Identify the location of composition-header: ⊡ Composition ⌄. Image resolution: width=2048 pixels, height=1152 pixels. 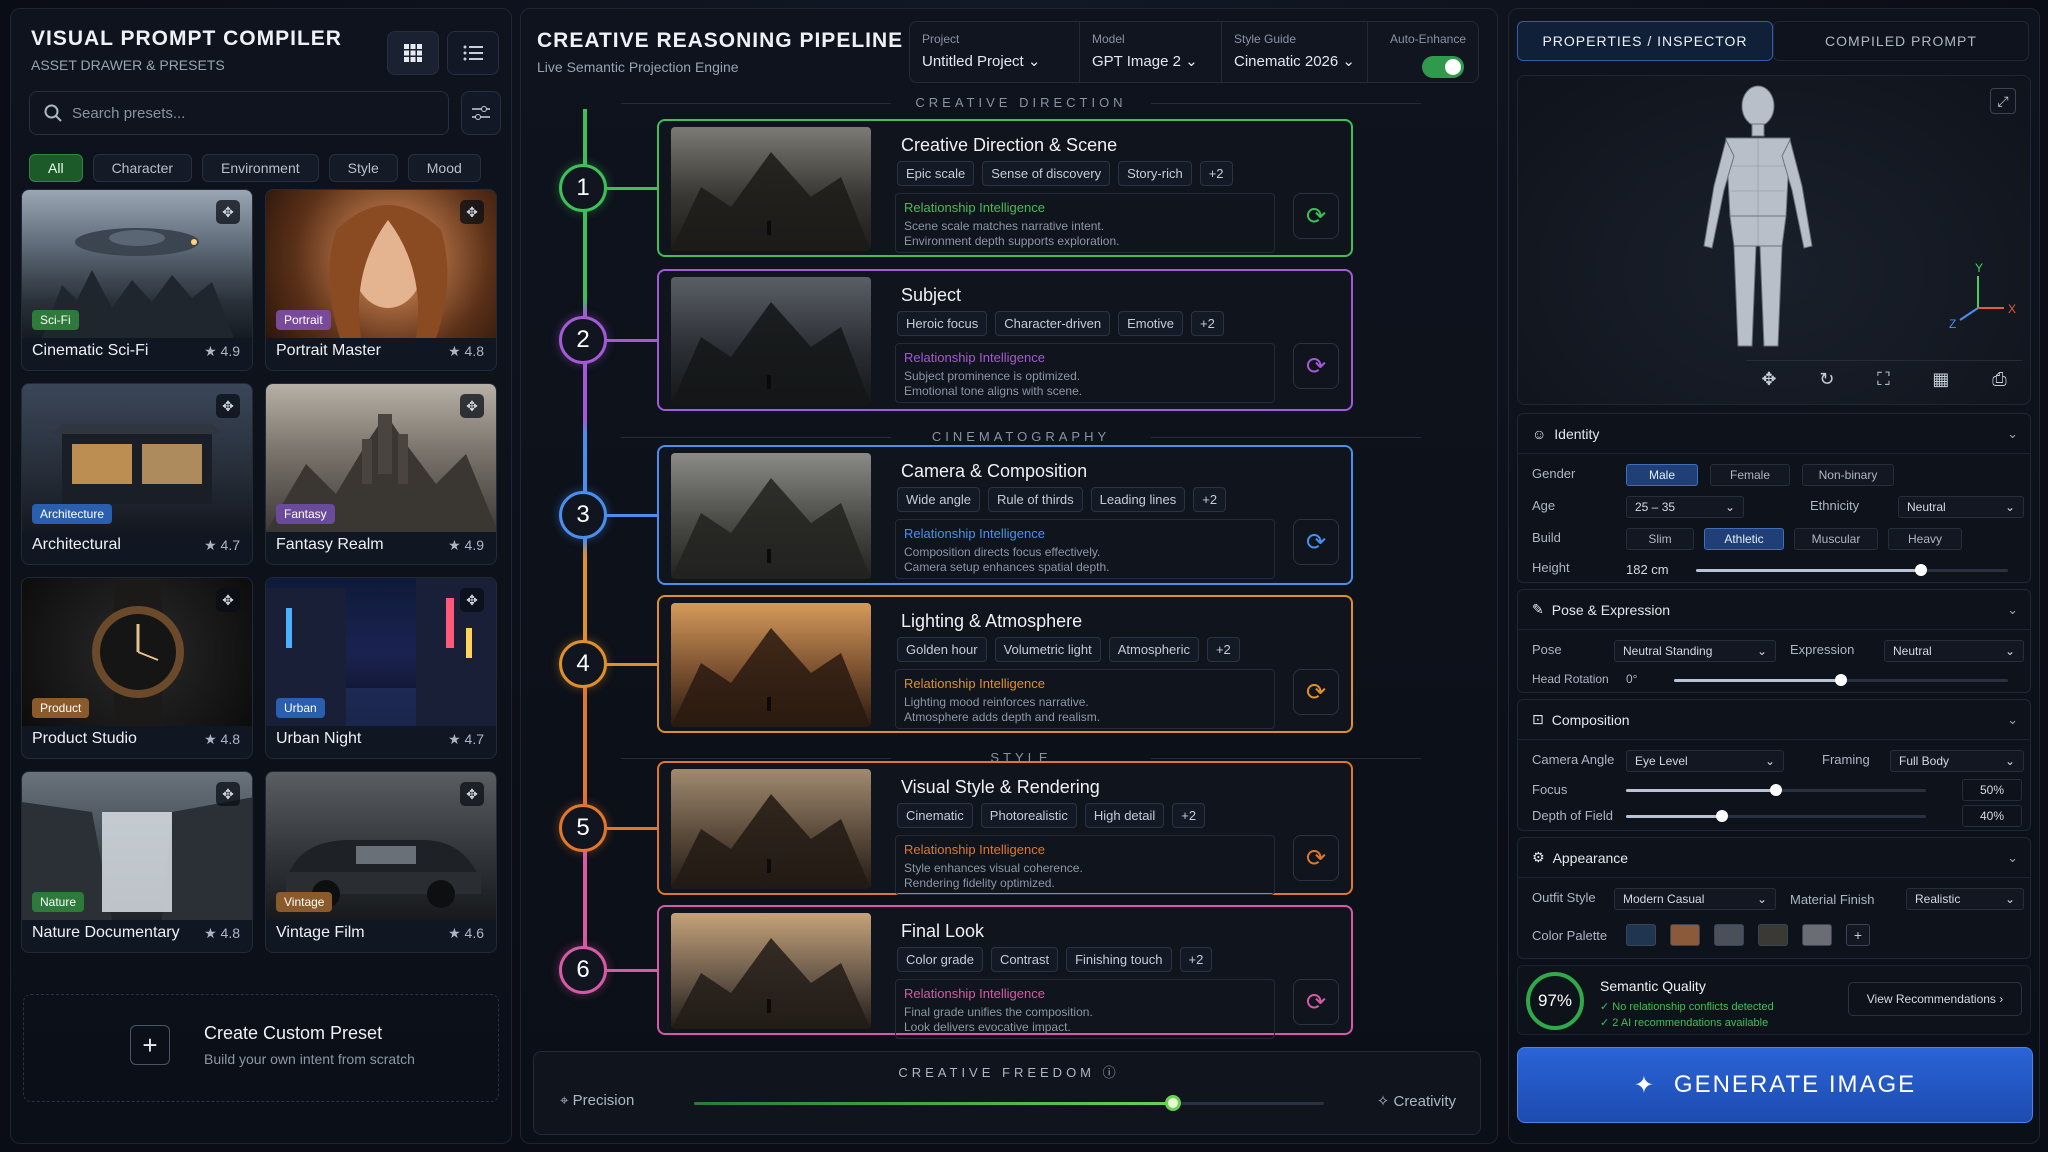
(1774, 720).